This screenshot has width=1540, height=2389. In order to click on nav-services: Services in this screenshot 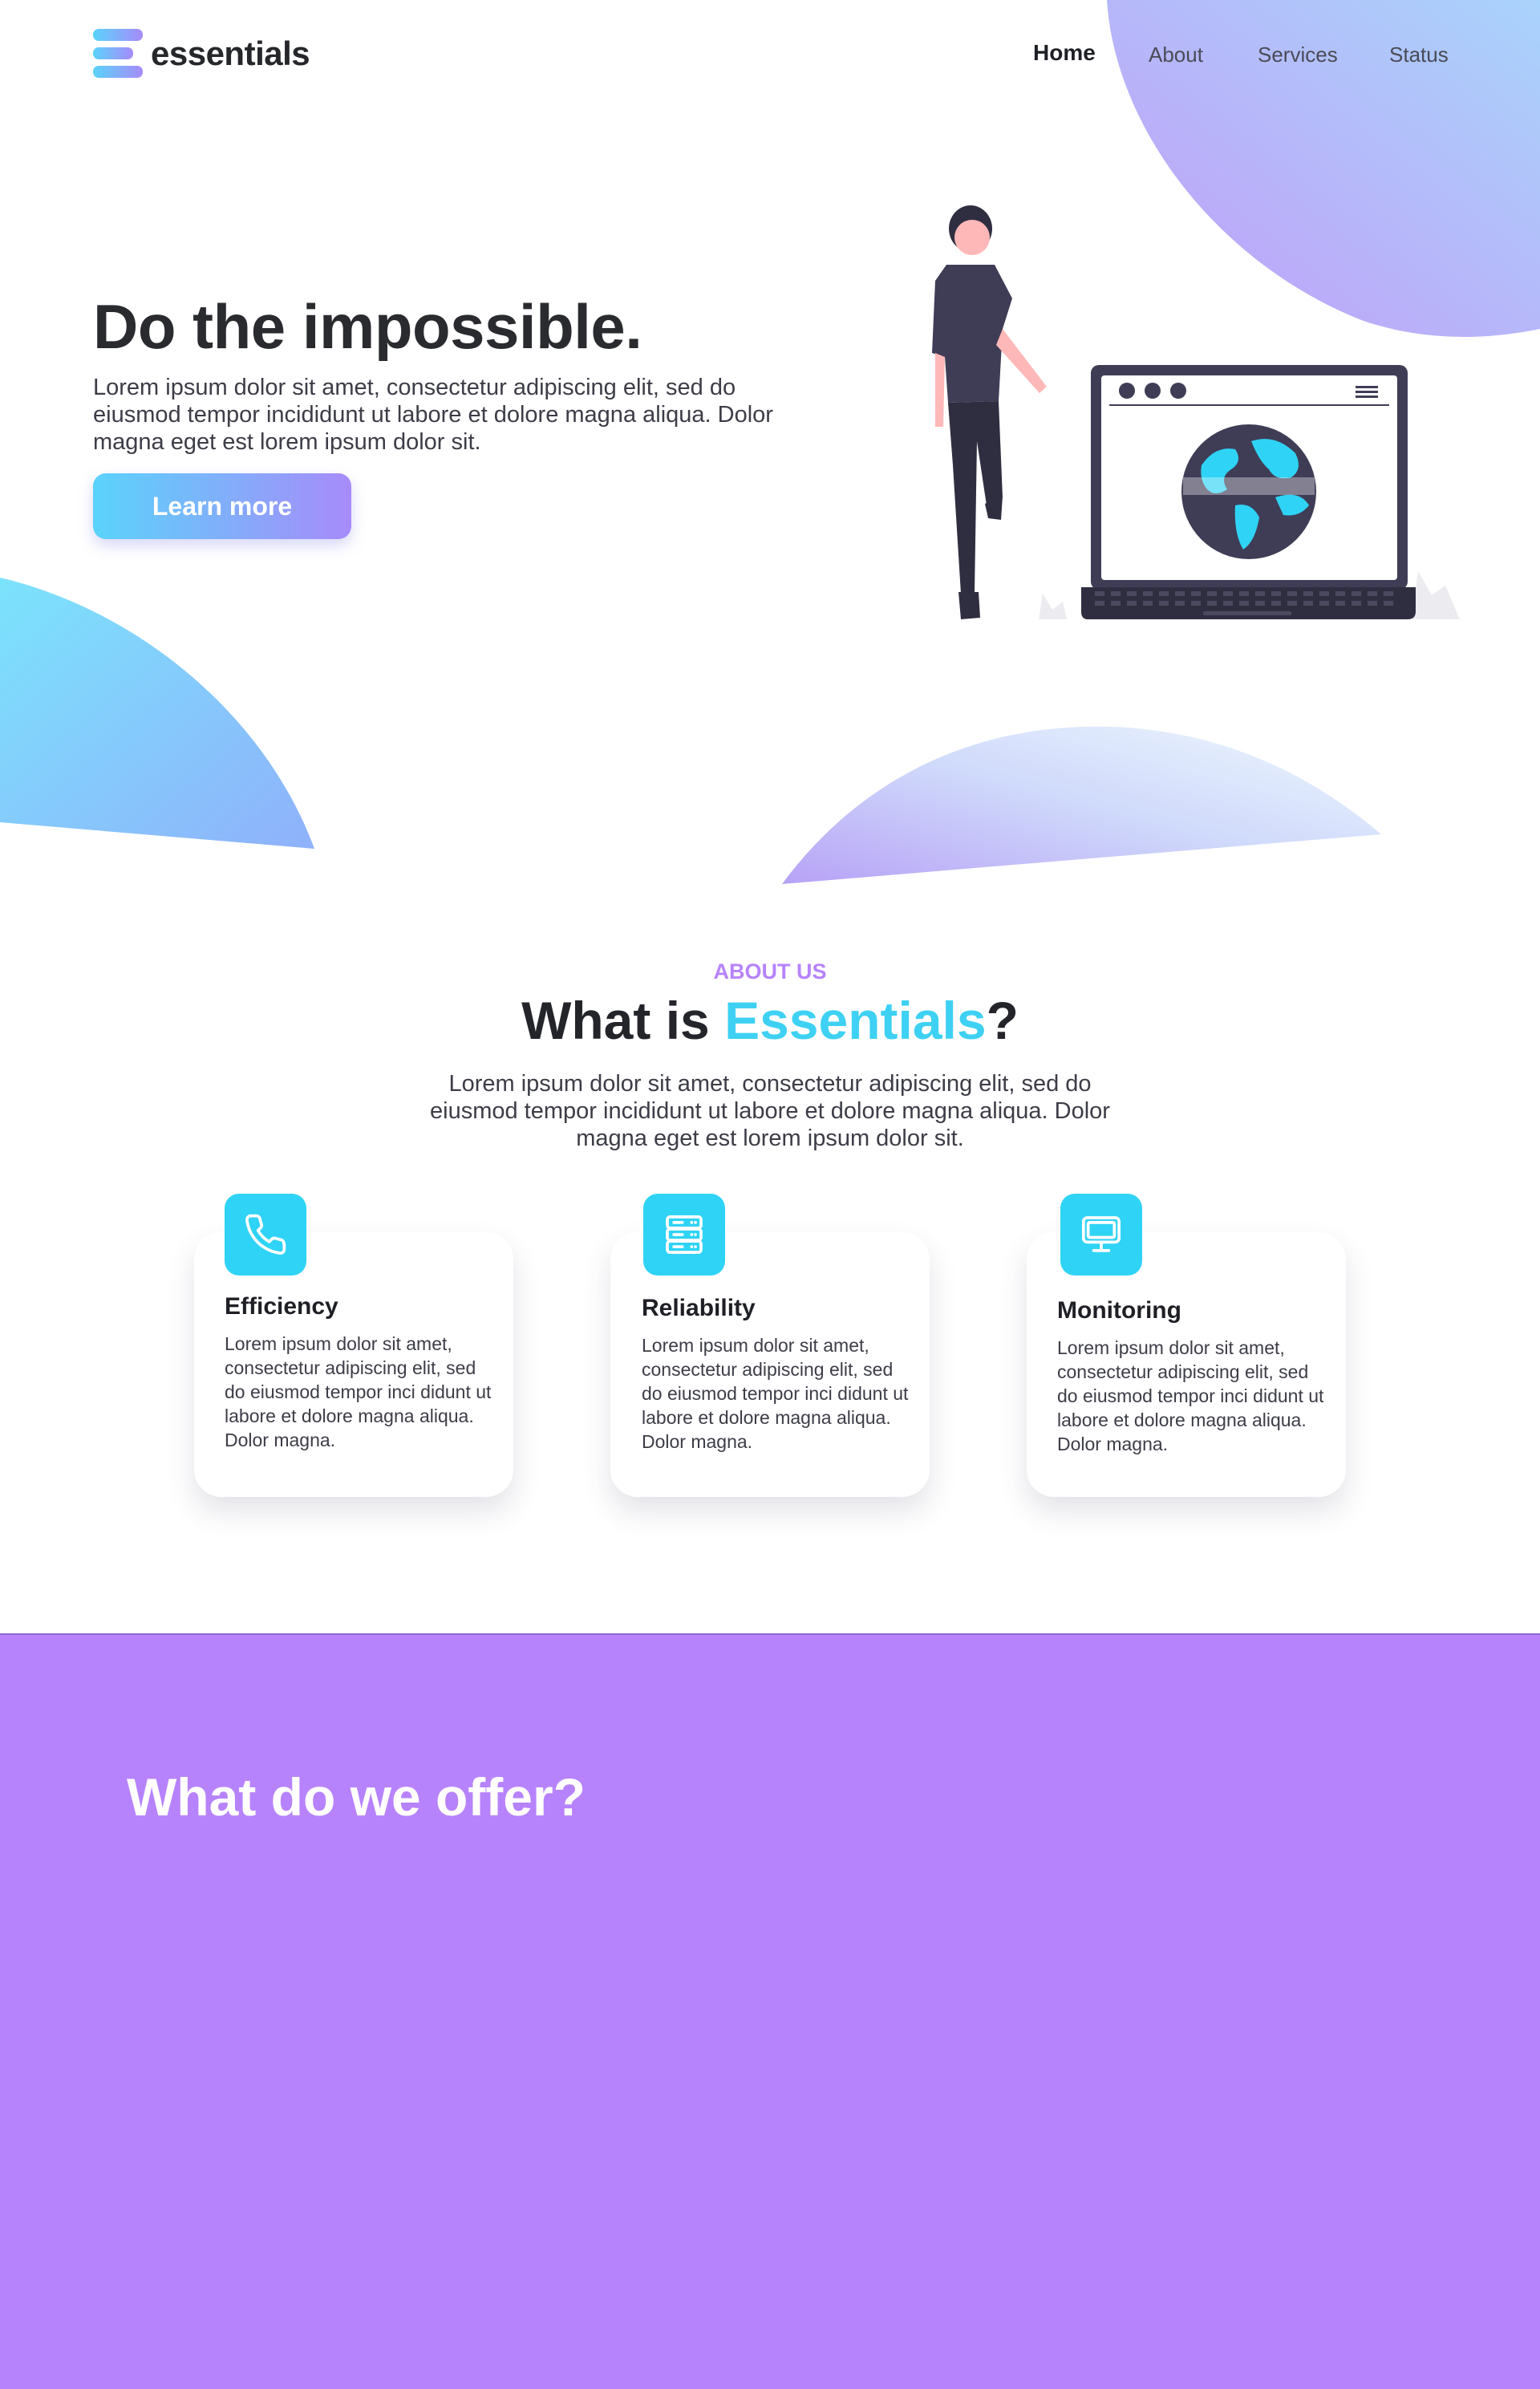, I will do `click(1298, 55)`.